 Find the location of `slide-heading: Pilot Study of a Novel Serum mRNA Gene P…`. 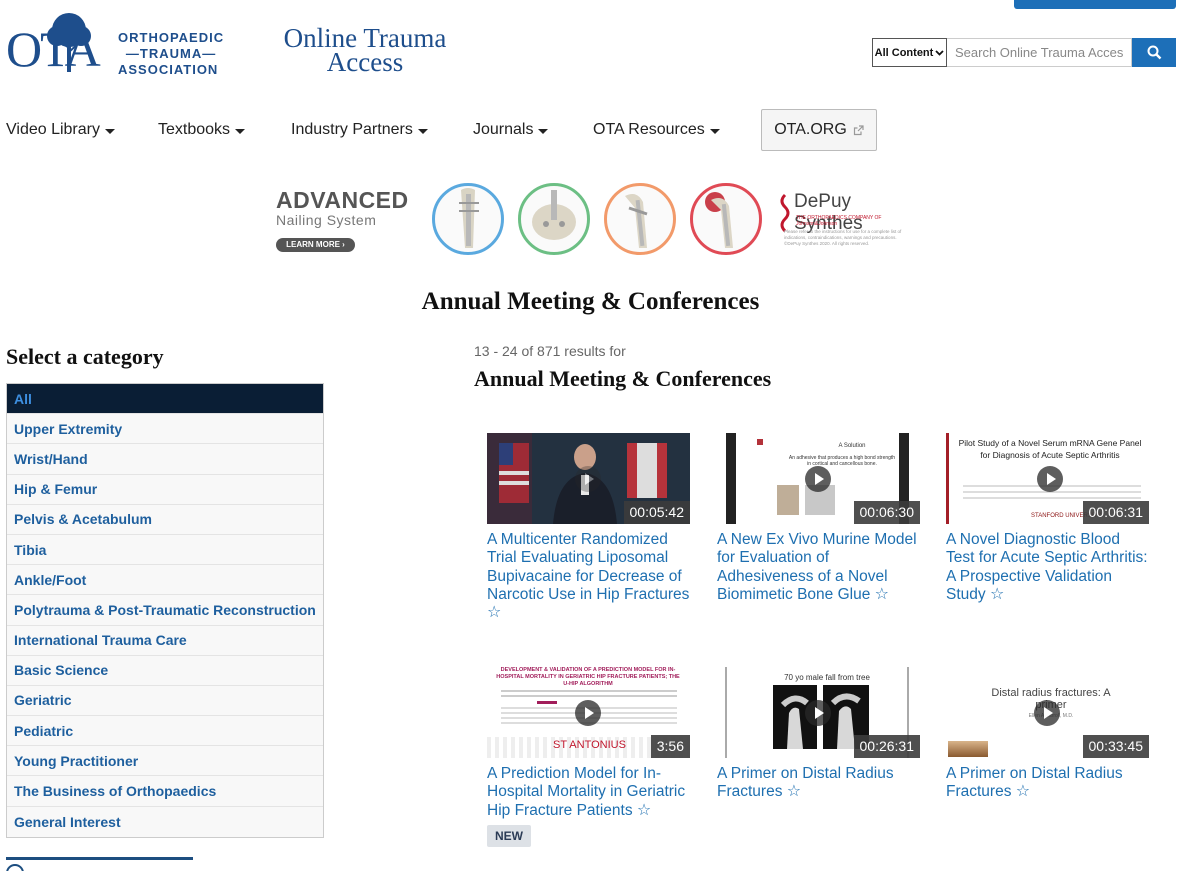

slide-heading: Pilot Study of a Novel Serum mRNA Gene P… is located at coordinates (1050, 449).